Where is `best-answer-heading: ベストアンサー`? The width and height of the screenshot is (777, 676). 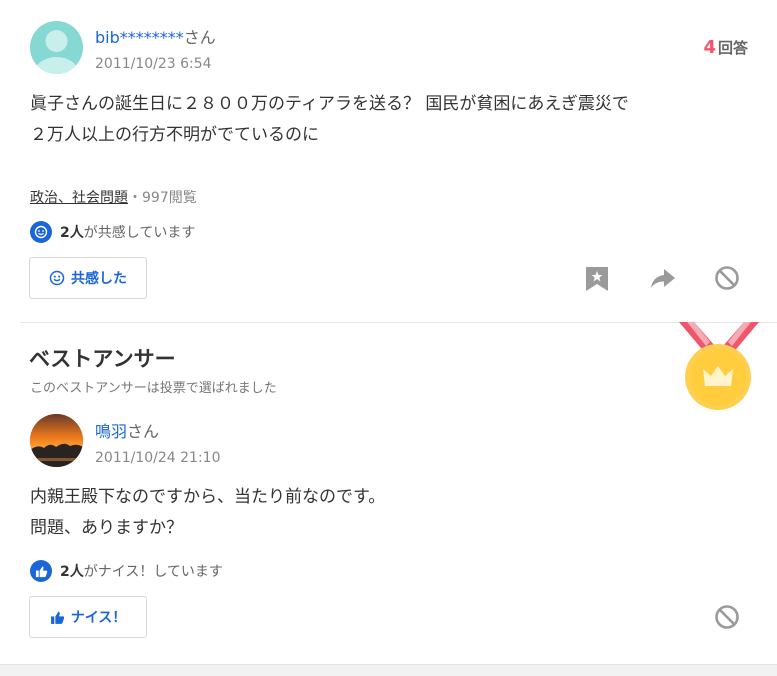
best-answer-heading: ベストアンサー is located at coordinates (102, 359).